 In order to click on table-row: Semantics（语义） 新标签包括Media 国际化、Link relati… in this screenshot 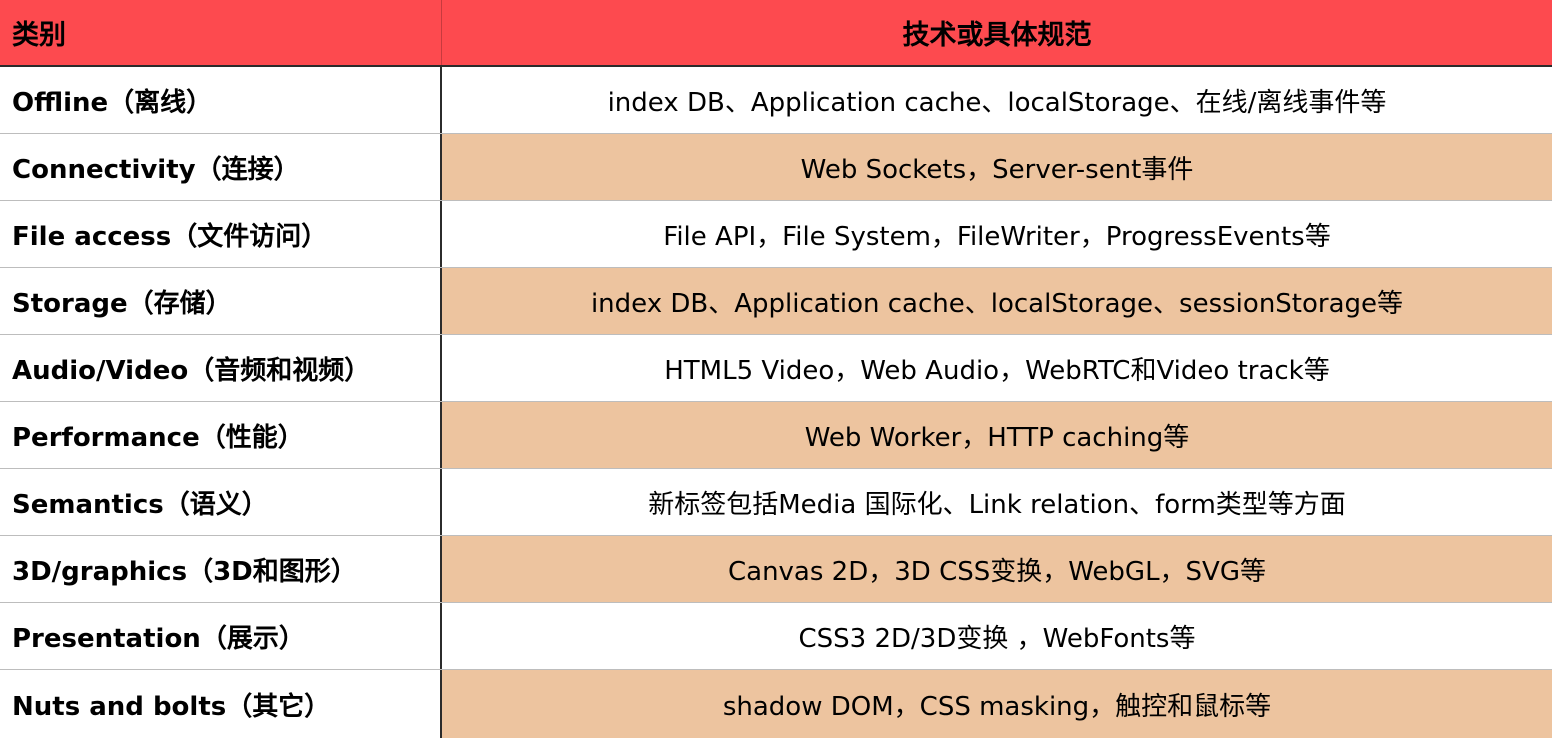, I will do `click(776, 502)`.